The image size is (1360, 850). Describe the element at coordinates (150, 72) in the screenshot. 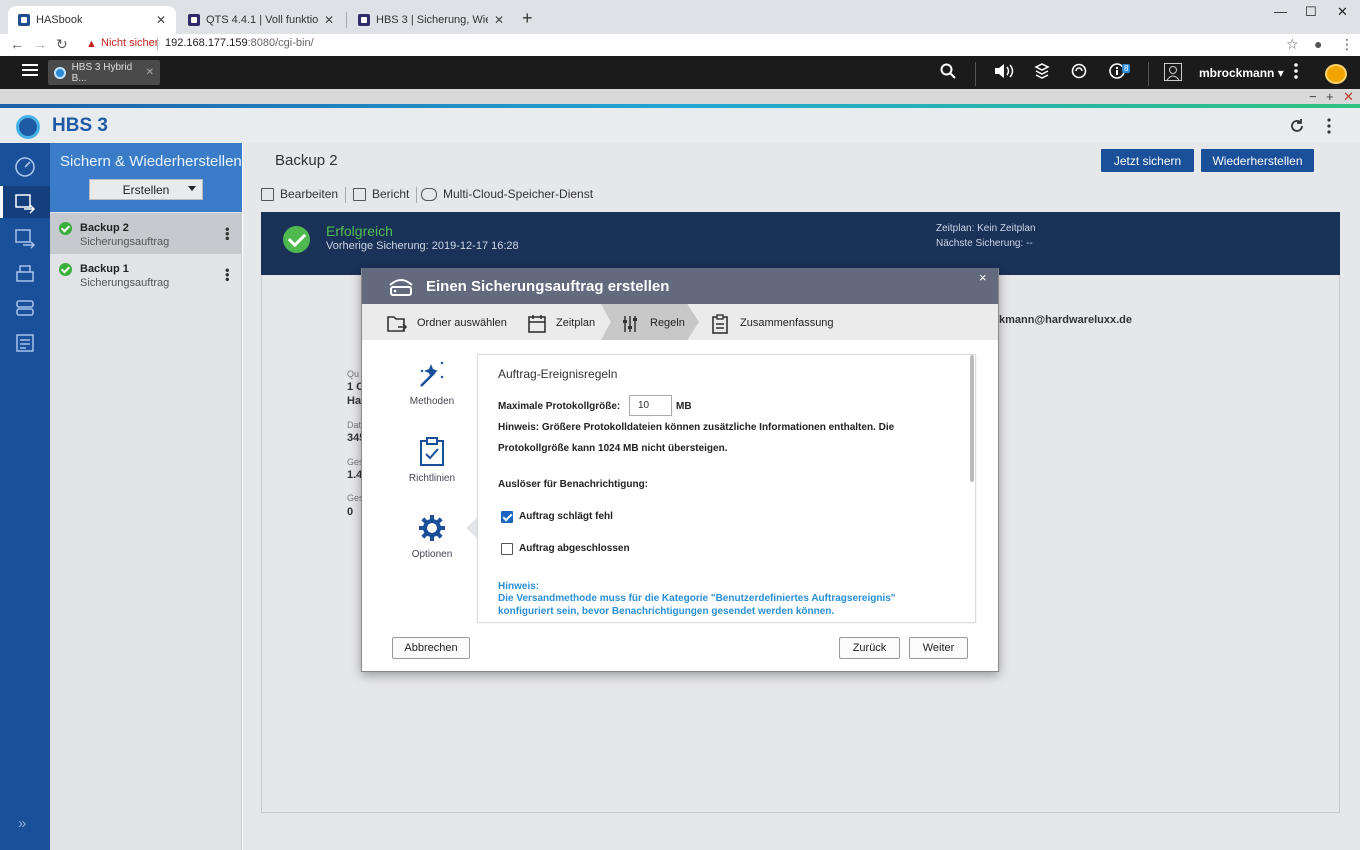

I see `app-chip-close-icon: ✕` at that location.